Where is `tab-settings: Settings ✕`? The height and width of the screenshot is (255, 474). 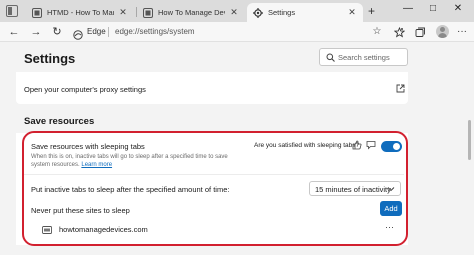
tab-settings: Settings ✕ is located at coordinates (305, 12).